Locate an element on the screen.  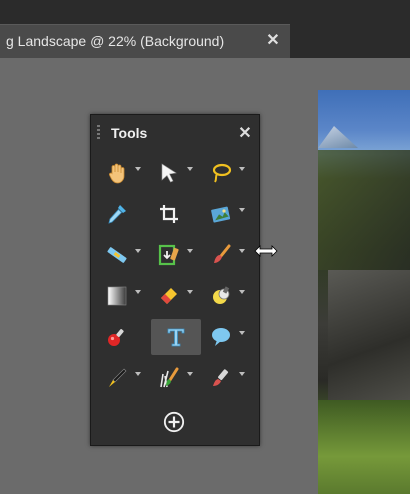
crop-icon is located at coordinates (169, 214).